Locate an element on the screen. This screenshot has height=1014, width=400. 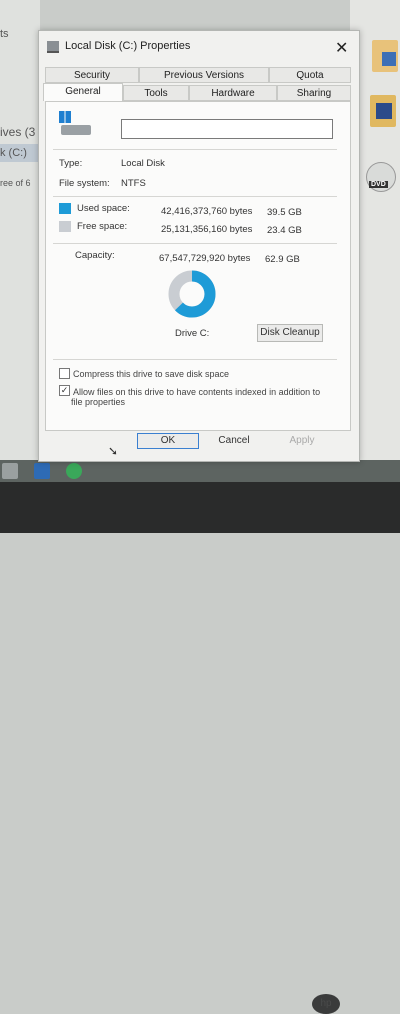
close-icon: ✕ is located at coordinates (341, 49).